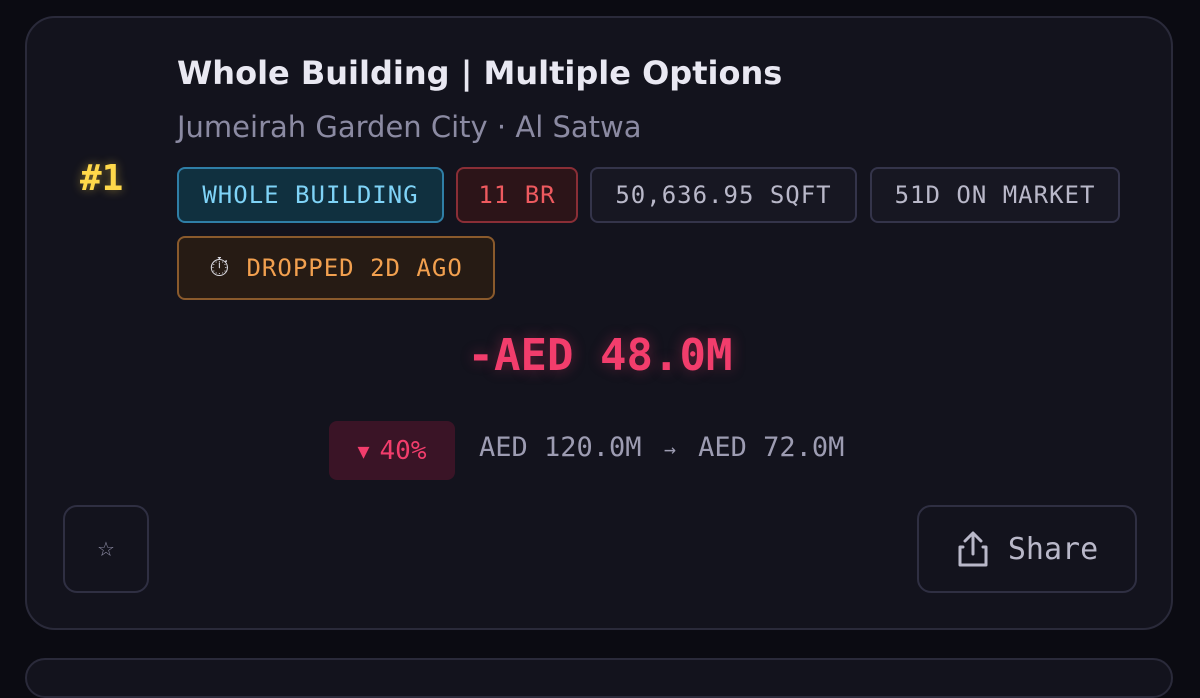 The height and width of the screenshot is (698, 1200). What do you see at coordinates (403, 450) in the screenshot?
I see `price-drop-percent: 40%` at bounding box center [403, 450].